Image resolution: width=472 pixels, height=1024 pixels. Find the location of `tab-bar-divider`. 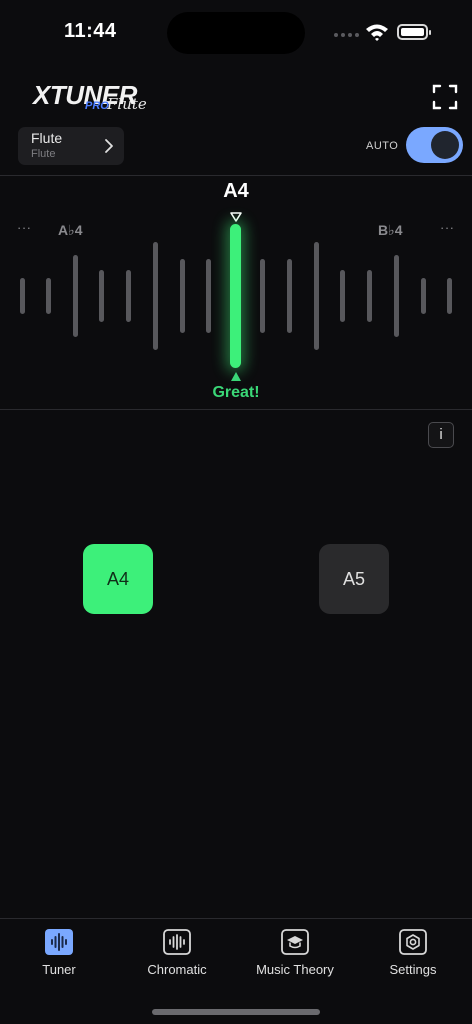

tab-bar-divider is located at coordinates (236, 918).